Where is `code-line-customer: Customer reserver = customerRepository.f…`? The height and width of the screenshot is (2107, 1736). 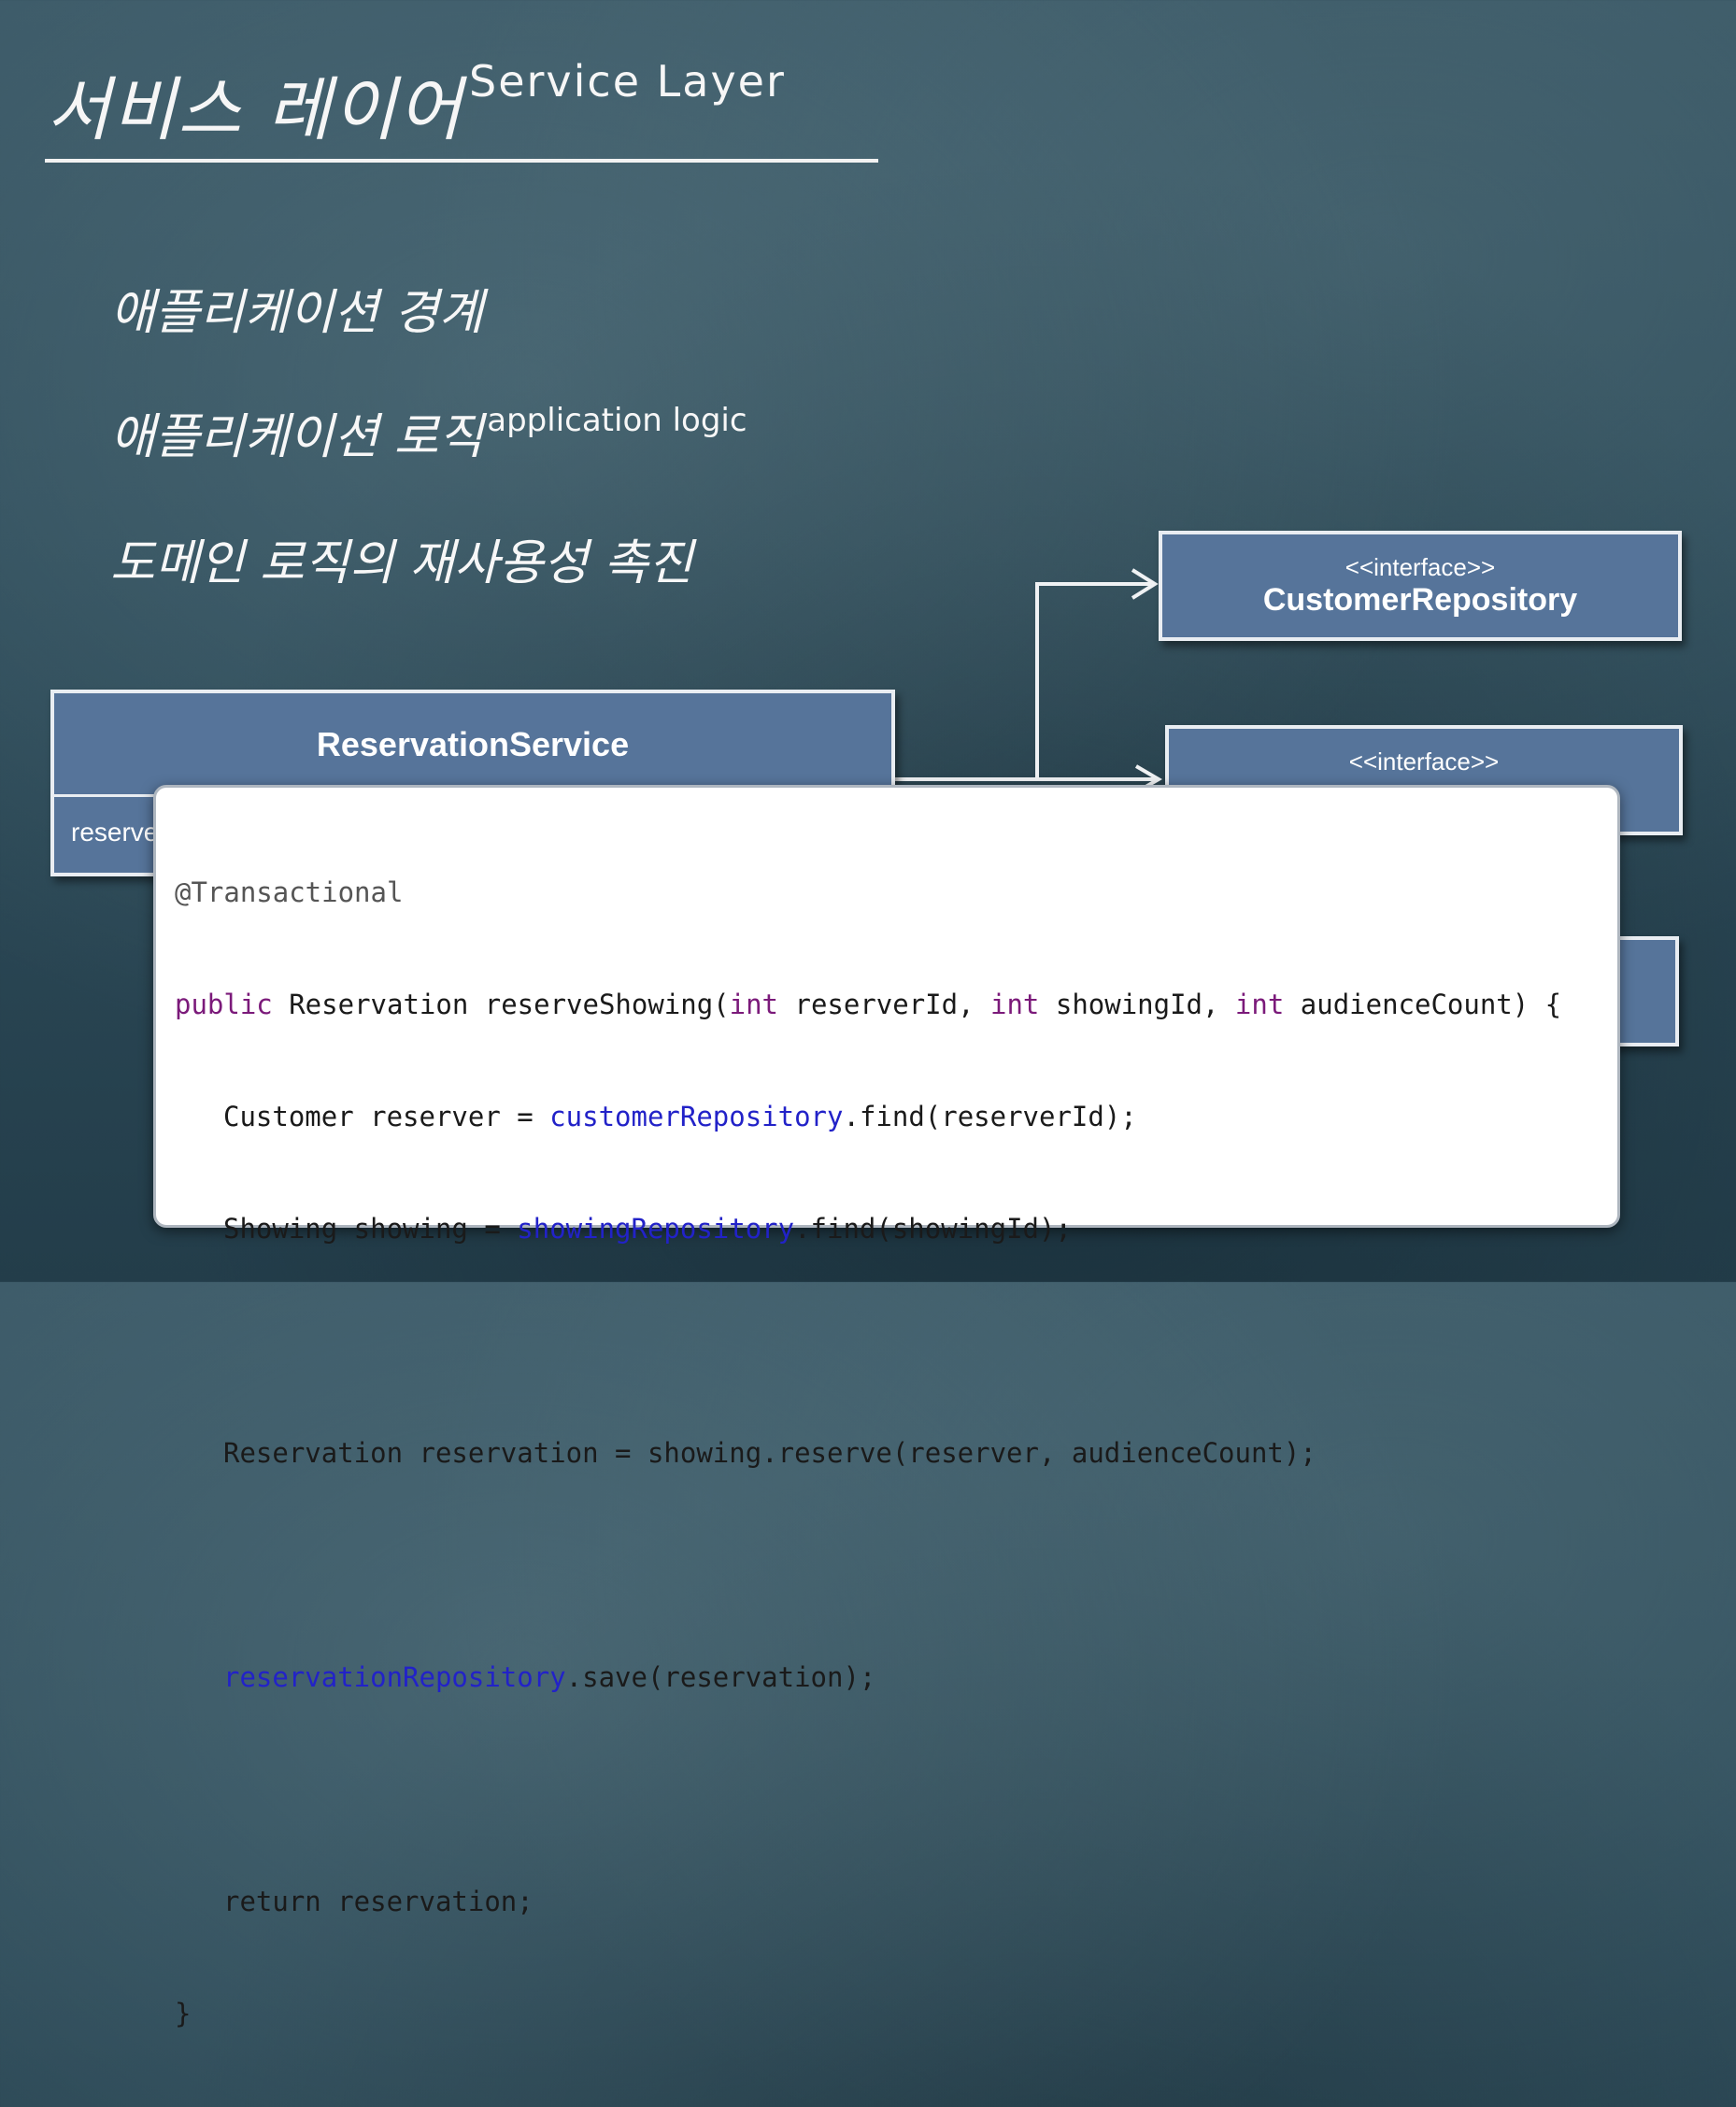
code-line-customer: Customer reserver = customerRepository.f… is located at coordinates (868, 1116).